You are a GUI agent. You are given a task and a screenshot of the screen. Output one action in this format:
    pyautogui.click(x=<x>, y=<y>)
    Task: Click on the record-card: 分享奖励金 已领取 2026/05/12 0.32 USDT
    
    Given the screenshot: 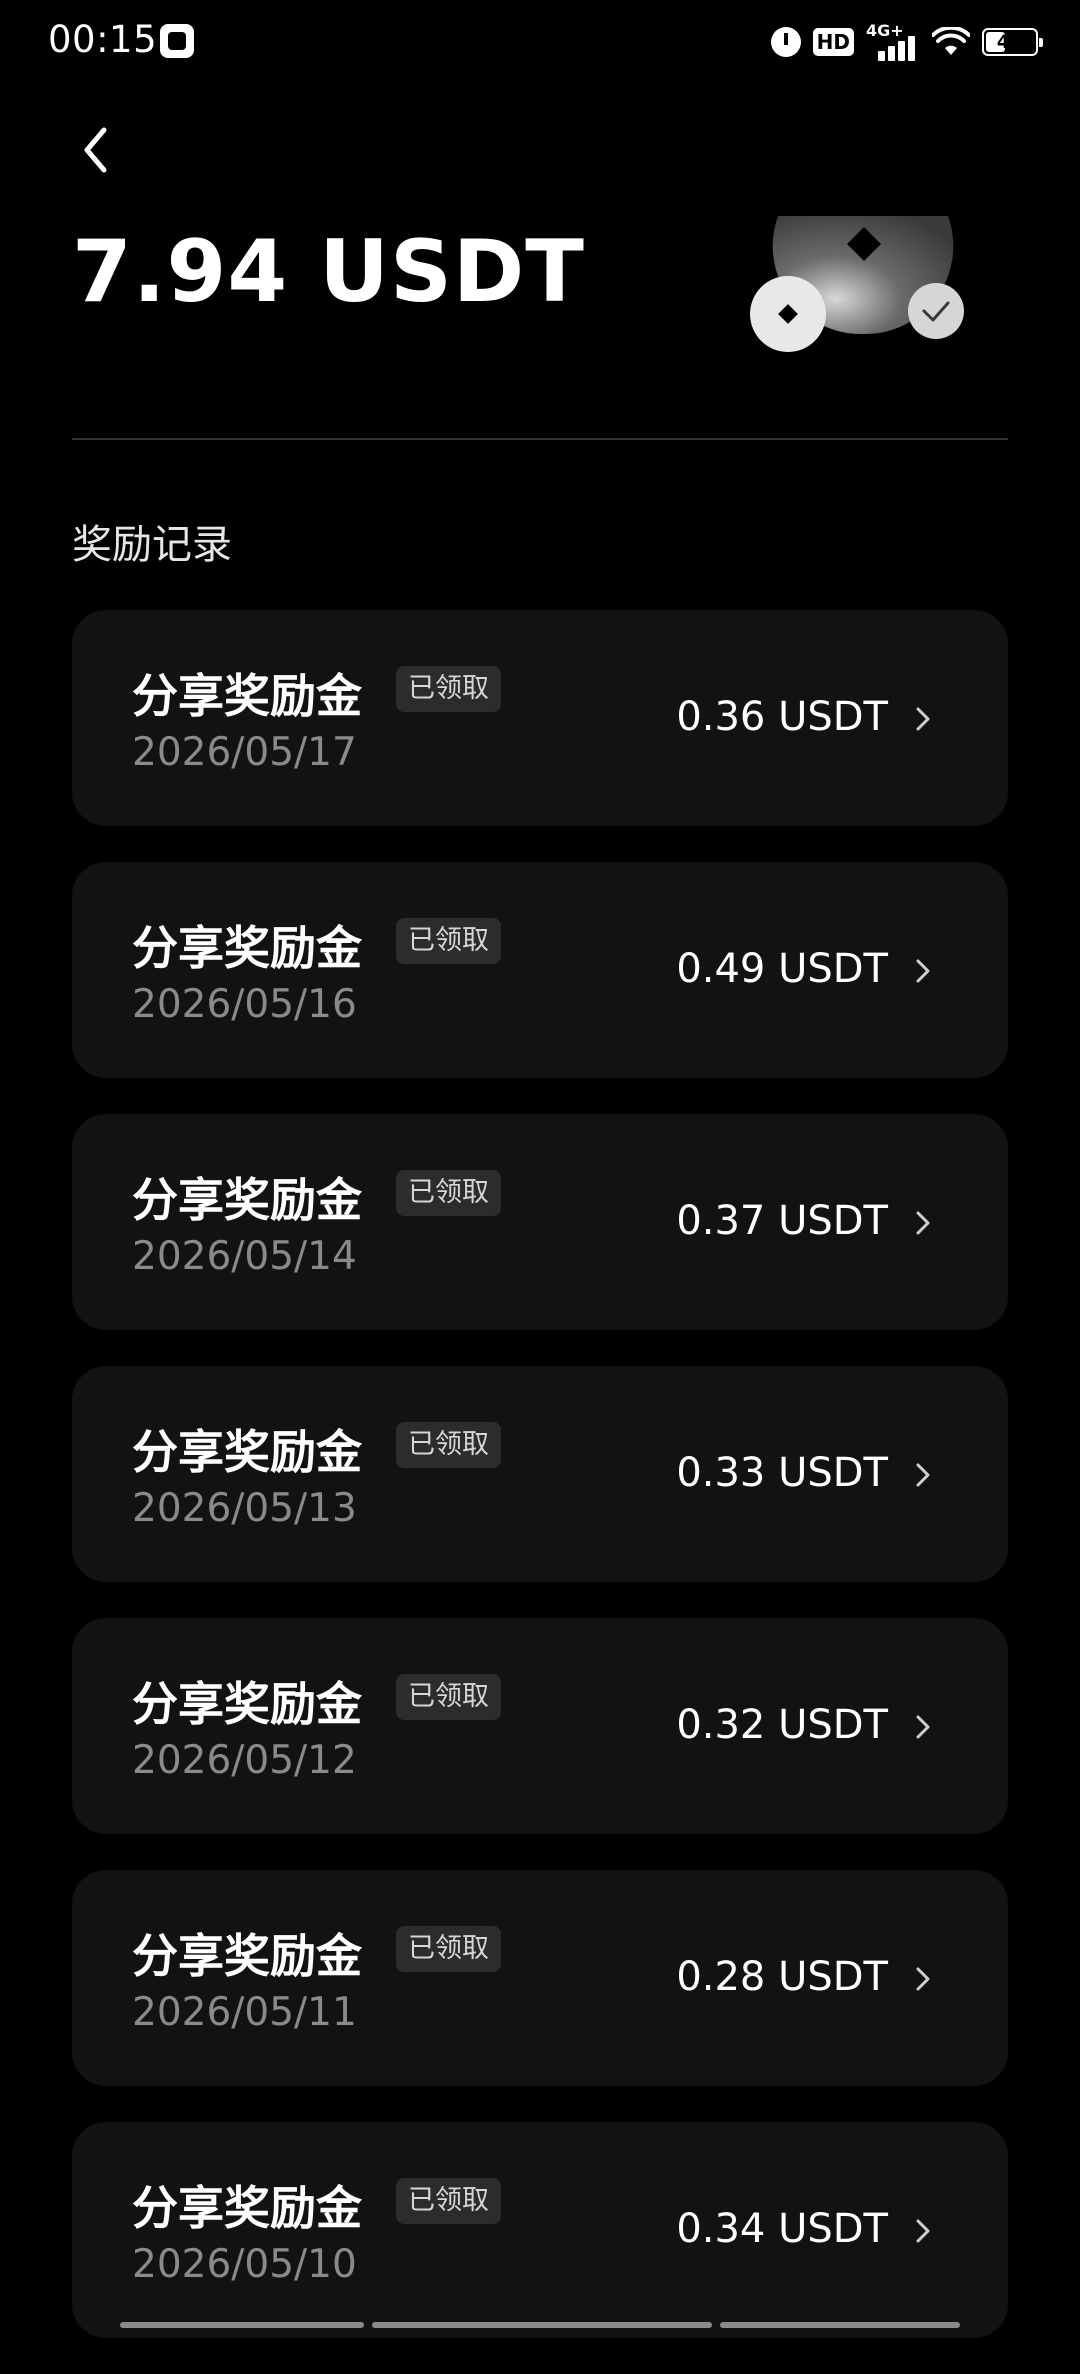 What is the action you would take?
    pyautogui.click(x=540, y=1726)
    